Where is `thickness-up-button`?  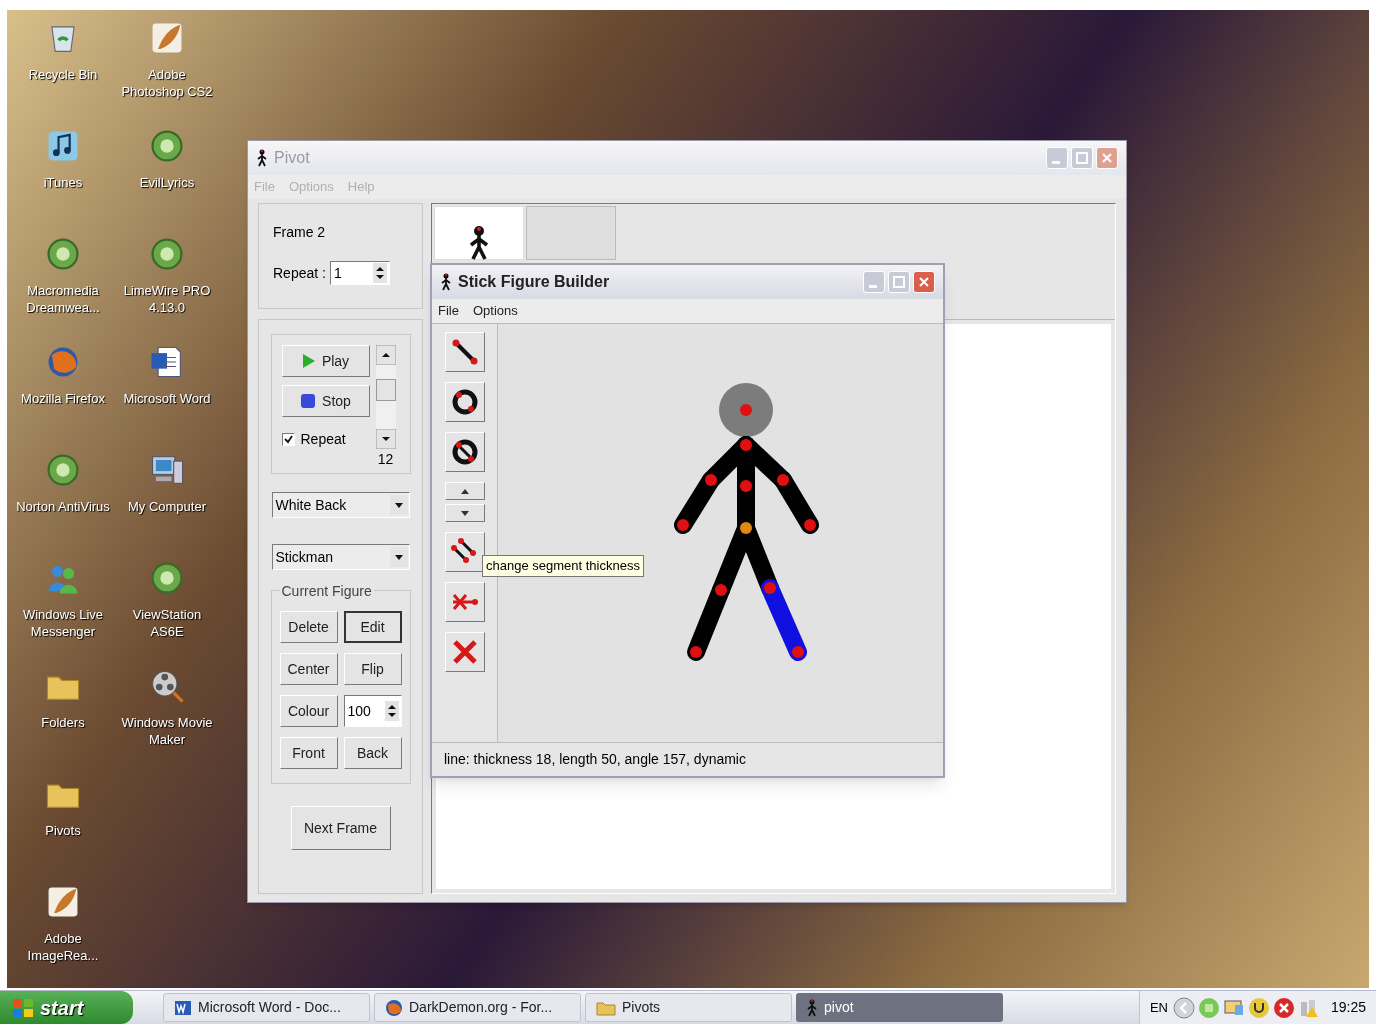
thickness-up-button is located at coordinates (464, 491).